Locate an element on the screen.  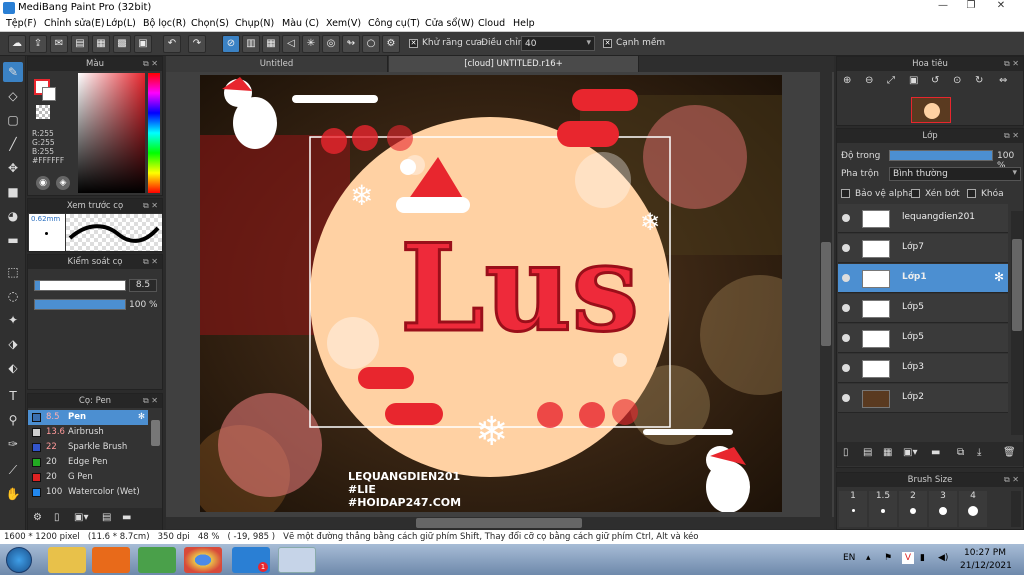
snap-grid-icon: ▦ is located at coordinates (271, 44).